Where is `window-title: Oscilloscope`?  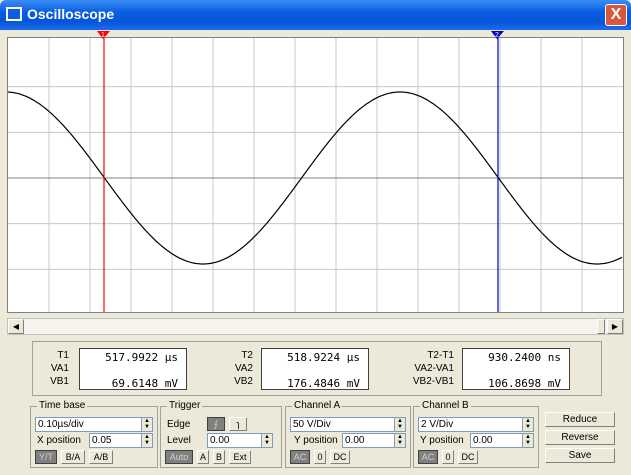 window-title: Oscilloscope is located at coordinates (71, 14).